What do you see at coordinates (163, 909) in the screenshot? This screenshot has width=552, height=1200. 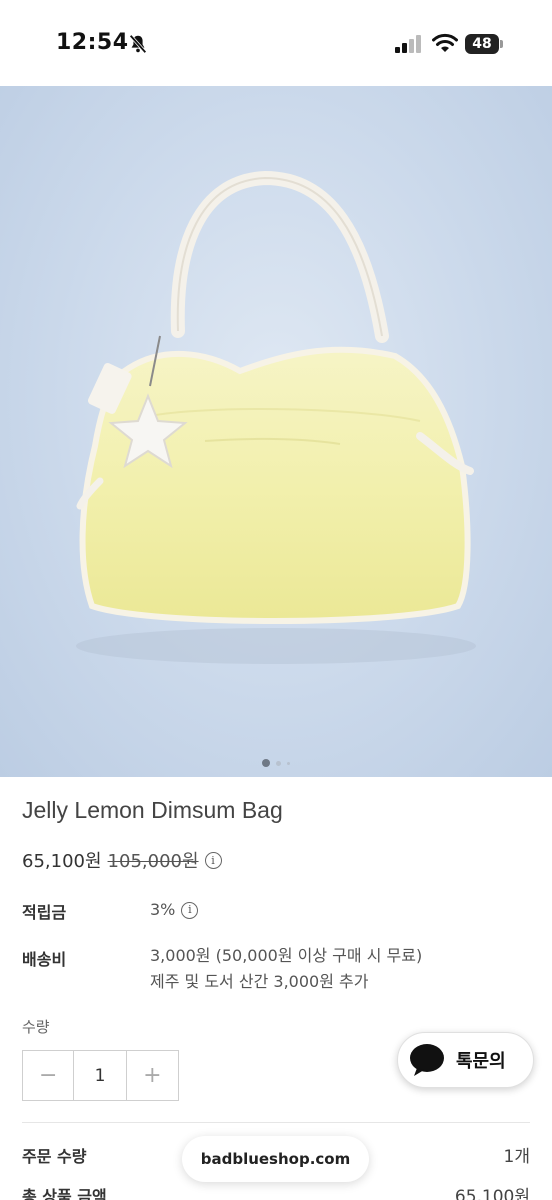 I see `points-value: 3%` at bounding box center [163, 909].